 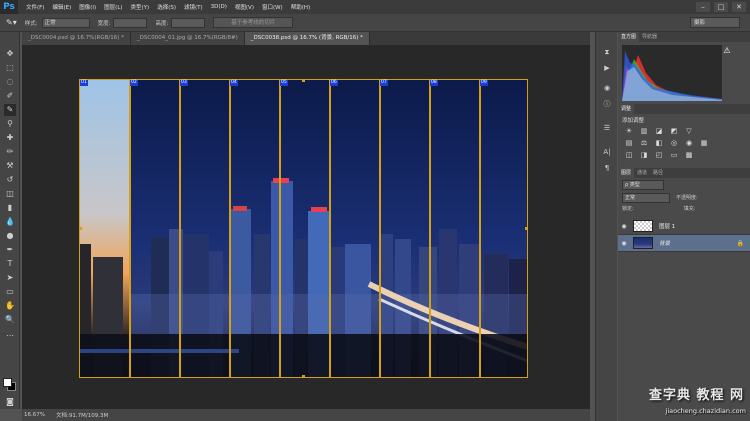 I want to click on exposure-icon: ◩, so click(x=674, y=131).